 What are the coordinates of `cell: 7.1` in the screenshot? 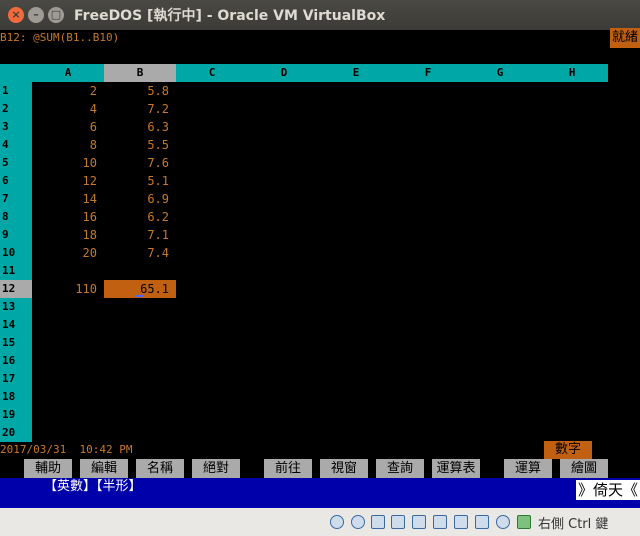 It's located at (140, 235).